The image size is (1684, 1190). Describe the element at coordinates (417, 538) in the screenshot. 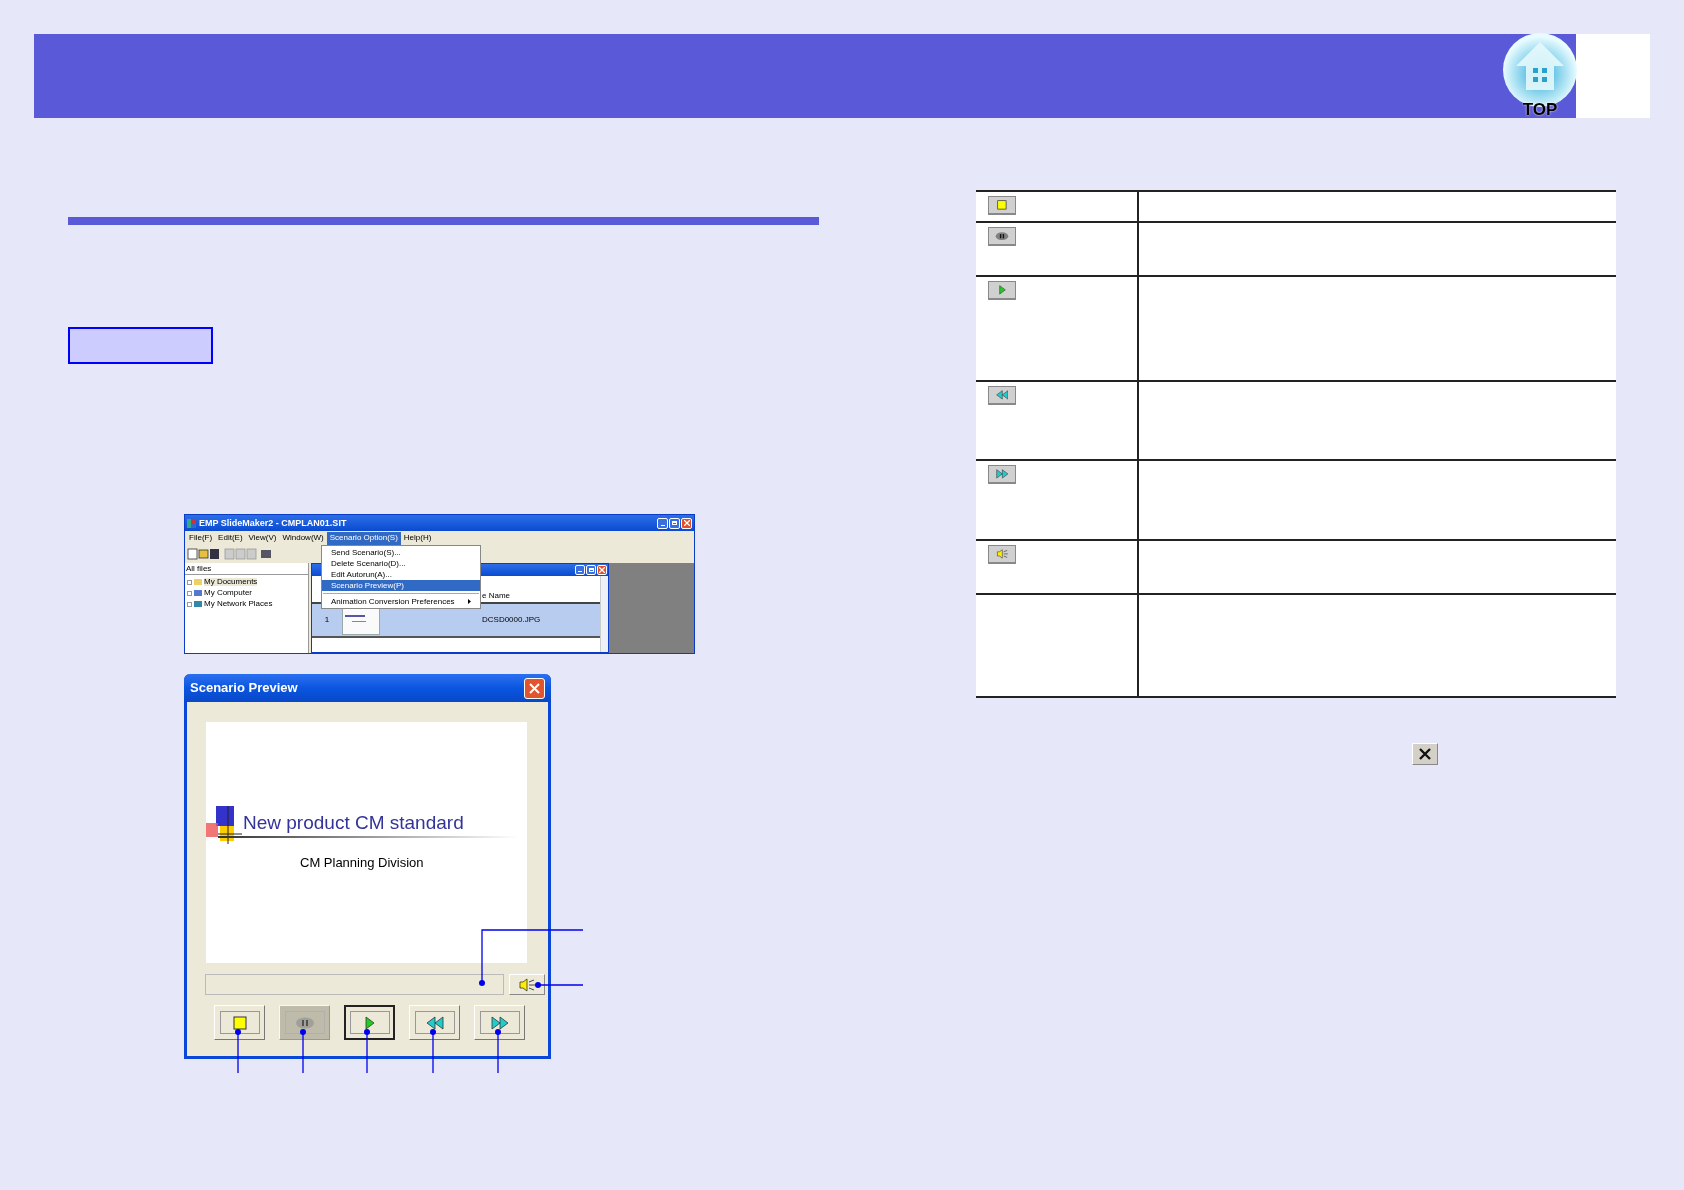

I see `menu-item: Help(H)` at that location.